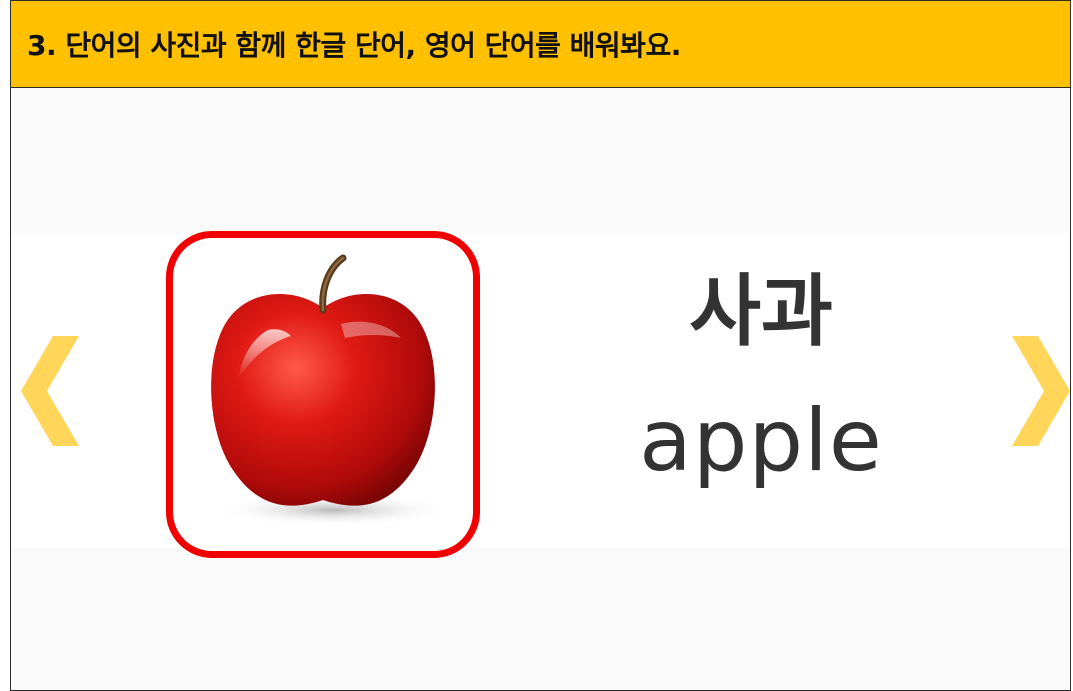 This screenshot has height=691, width=1073. What do you see at coordinates (761, 312) in the screenshot?
I see `korean-word: 사과` at bounding box center [761, 312].